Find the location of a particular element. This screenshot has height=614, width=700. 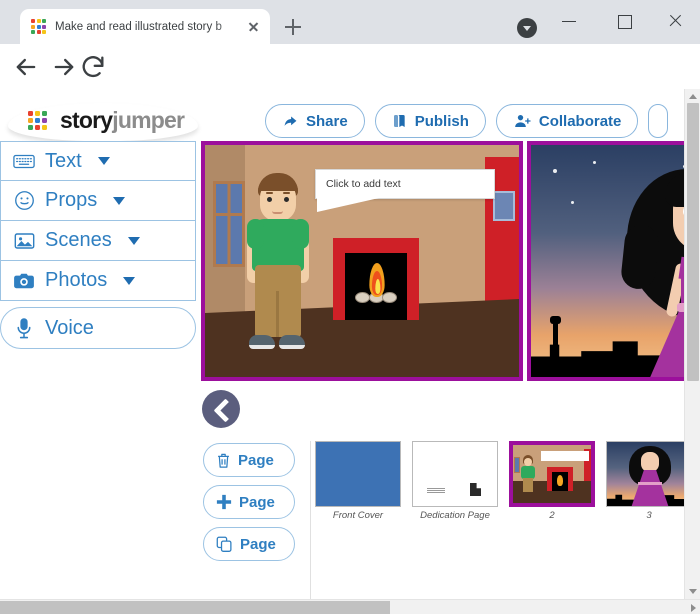

delete-page-button: Page is located at coordinates (249, 460).